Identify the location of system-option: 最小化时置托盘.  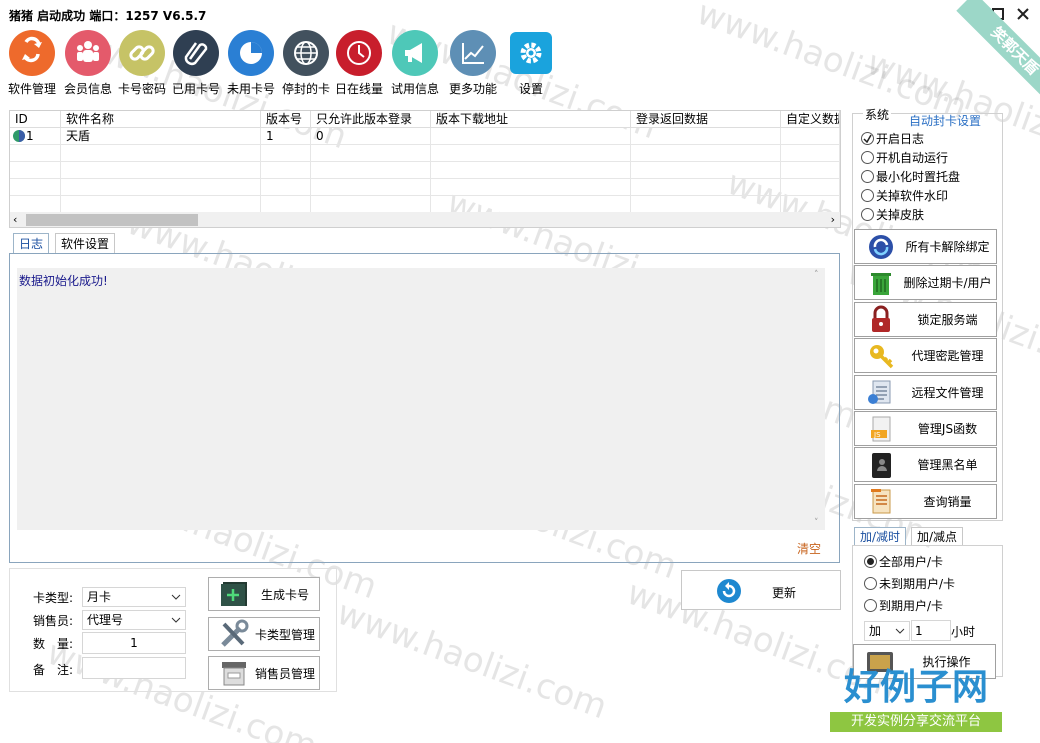
(910, 176).